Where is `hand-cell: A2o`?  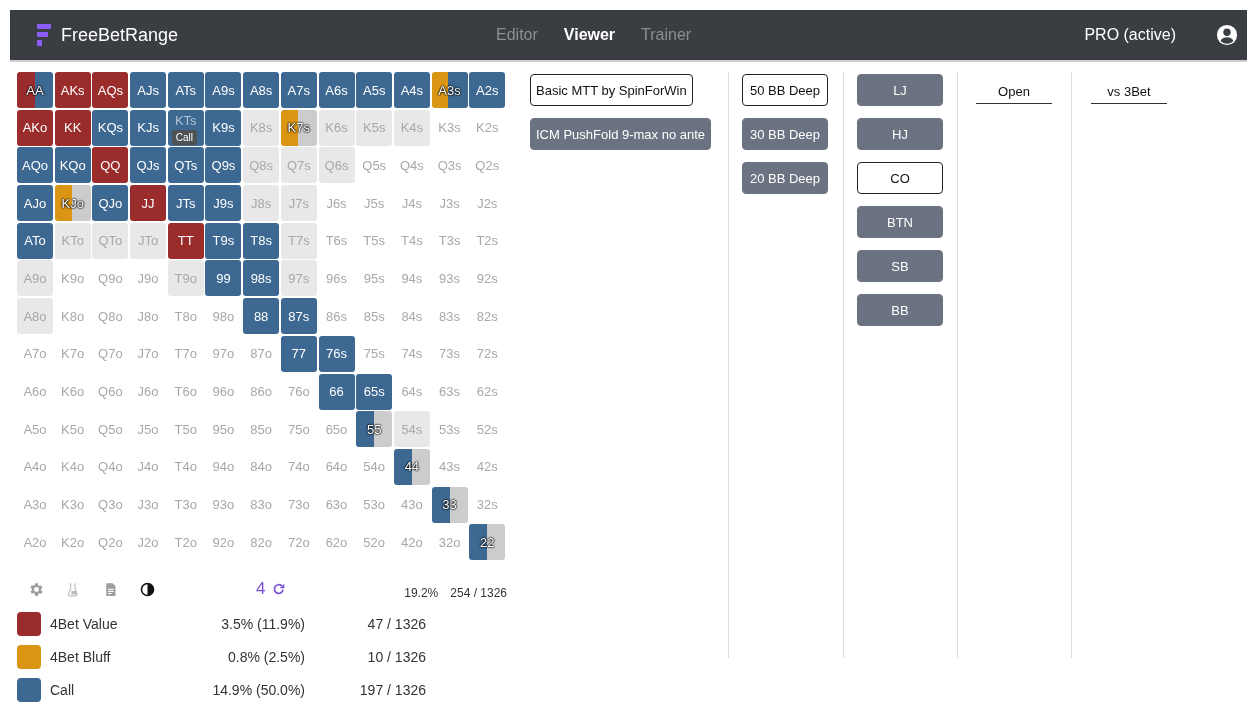 hand-cell: A2o is located at coordinates (35, 542).